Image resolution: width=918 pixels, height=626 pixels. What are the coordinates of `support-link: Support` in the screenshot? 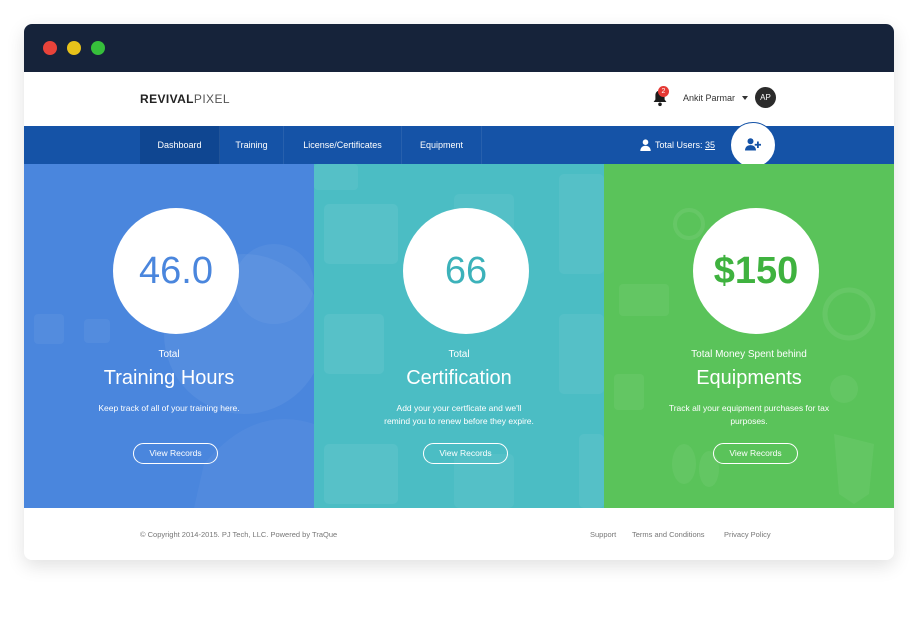 It's located at (603, 534).